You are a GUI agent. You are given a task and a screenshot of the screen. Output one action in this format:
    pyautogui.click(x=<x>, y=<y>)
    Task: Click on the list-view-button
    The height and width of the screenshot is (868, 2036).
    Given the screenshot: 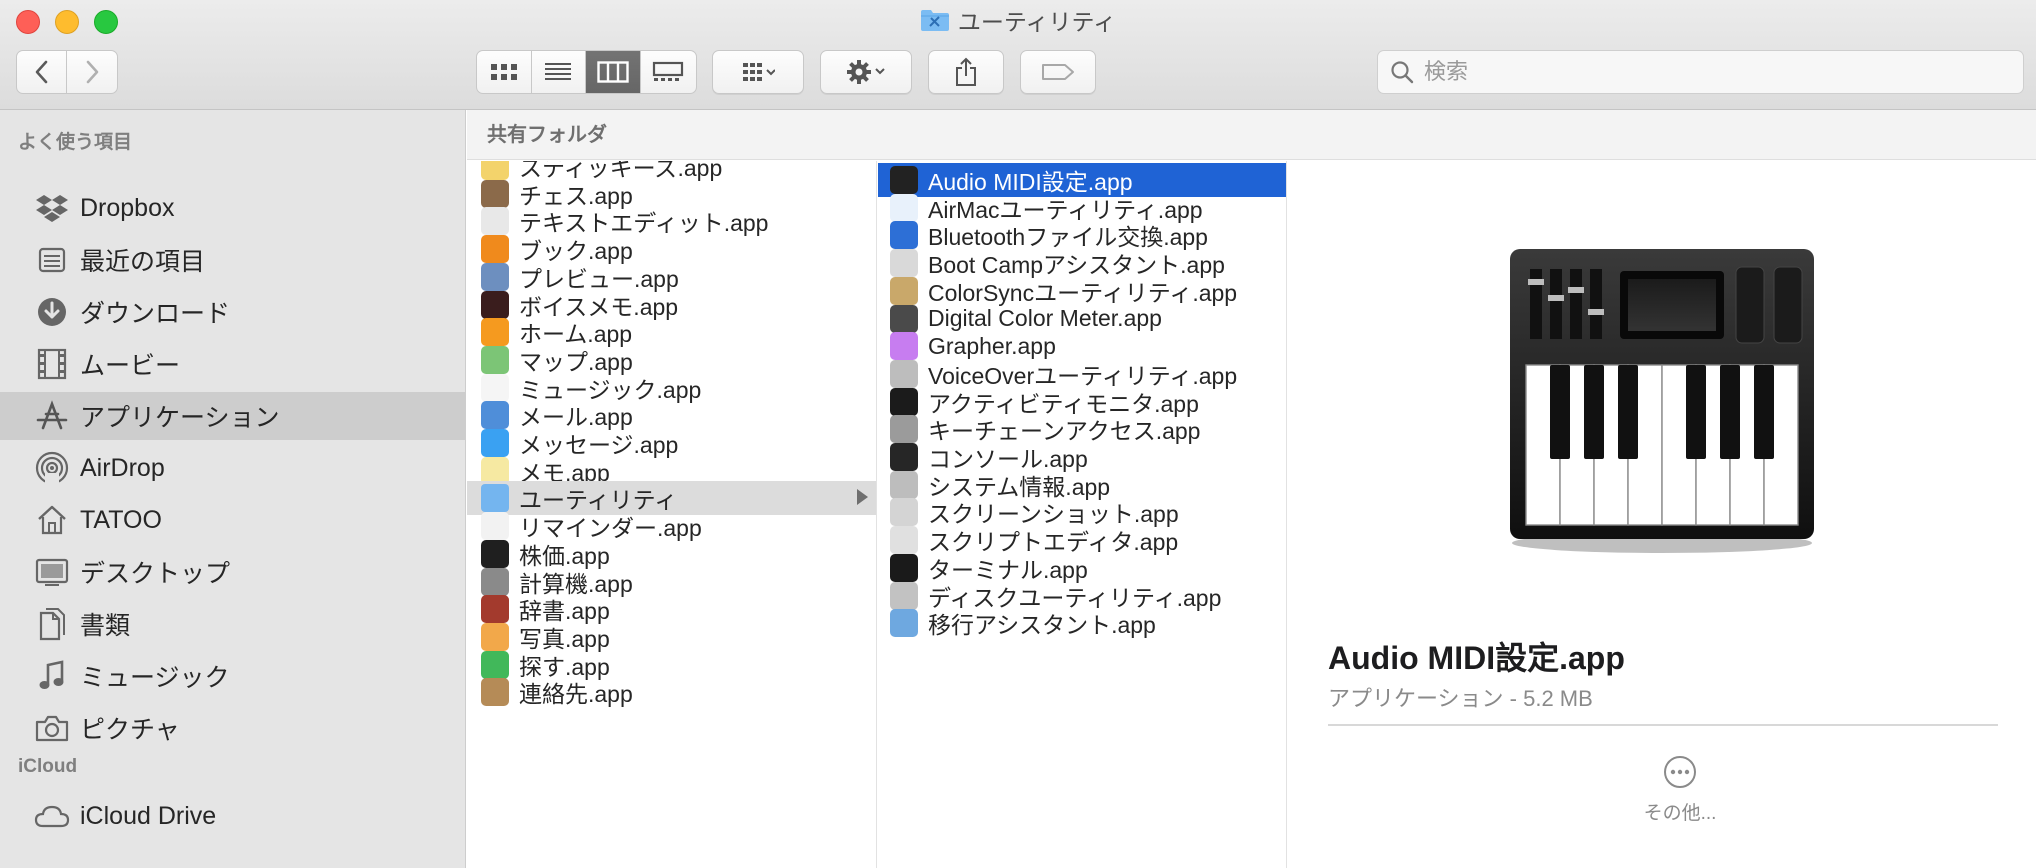 What is the action you would take?
    pyautogui.click(x=559, y=72)
    